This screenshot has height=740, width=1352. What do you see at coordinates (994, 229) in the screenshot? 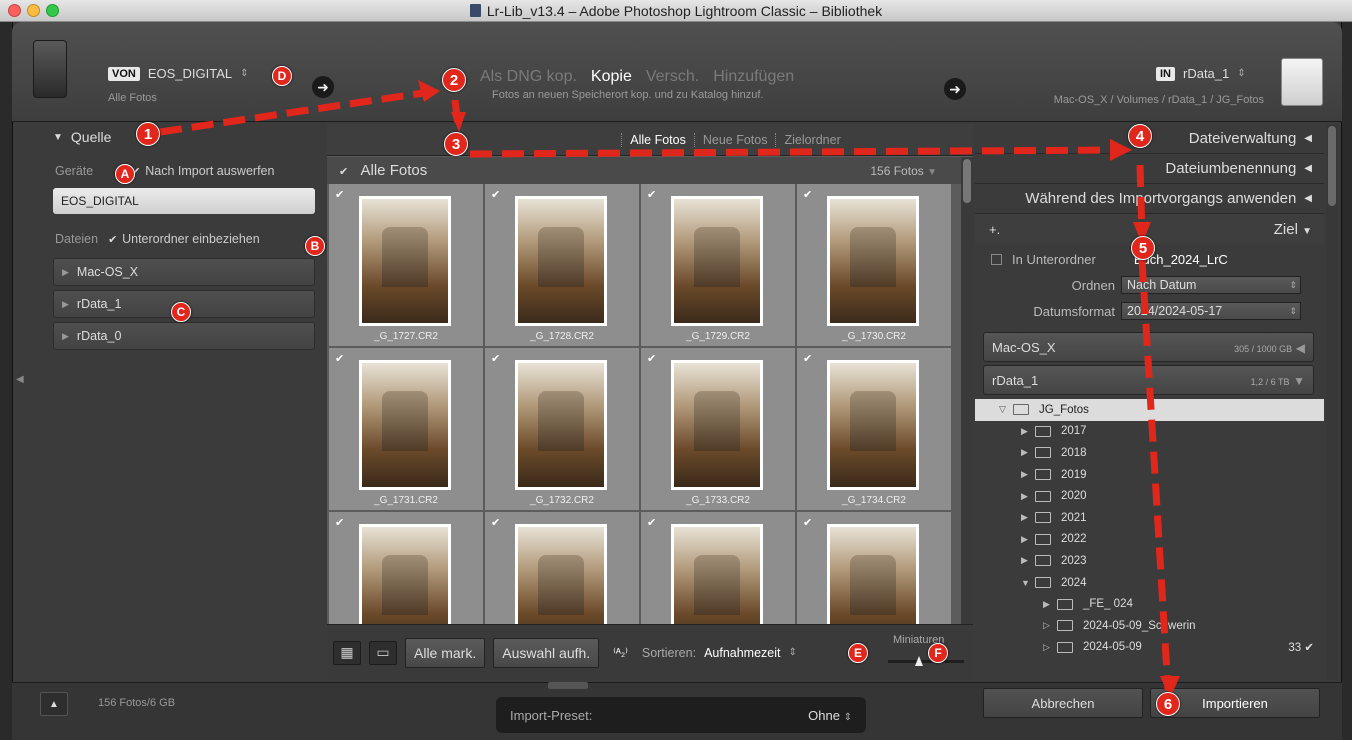
I see `add-folder-button: +.` at bounding box center [994, 229].